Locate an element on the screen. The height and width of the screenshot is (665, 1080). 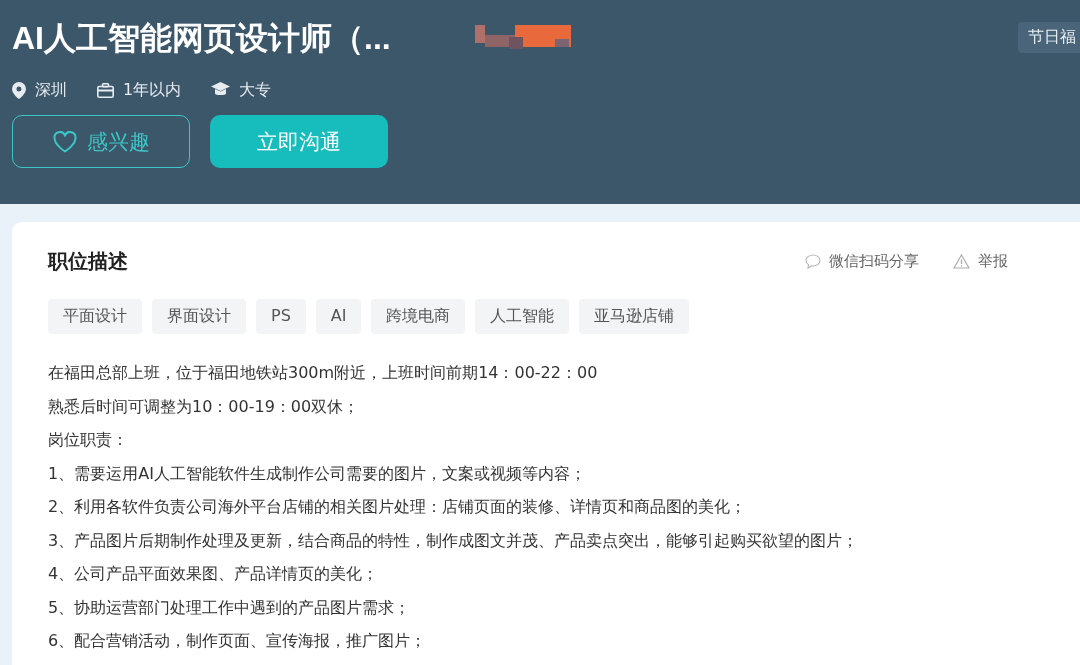
description-line: 5、协助运营部门处理工作中遇到的产品图片需求； is located at coordinates (230, 607).